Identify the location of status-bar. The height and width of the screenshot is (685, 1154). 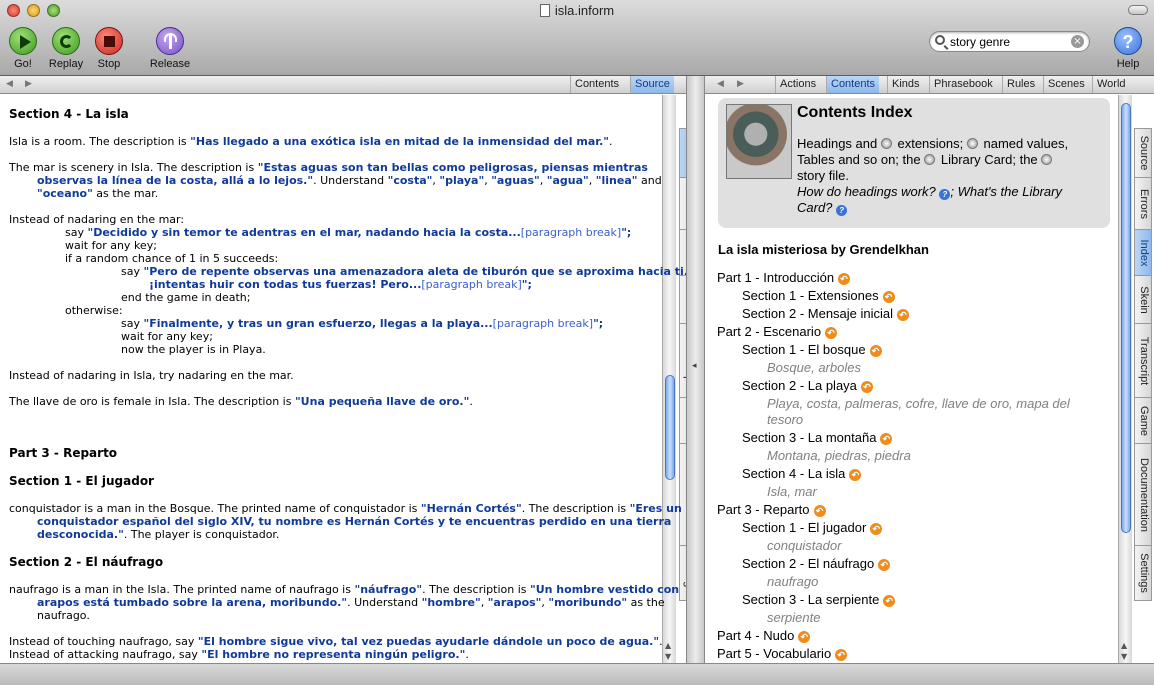
(577, 674).